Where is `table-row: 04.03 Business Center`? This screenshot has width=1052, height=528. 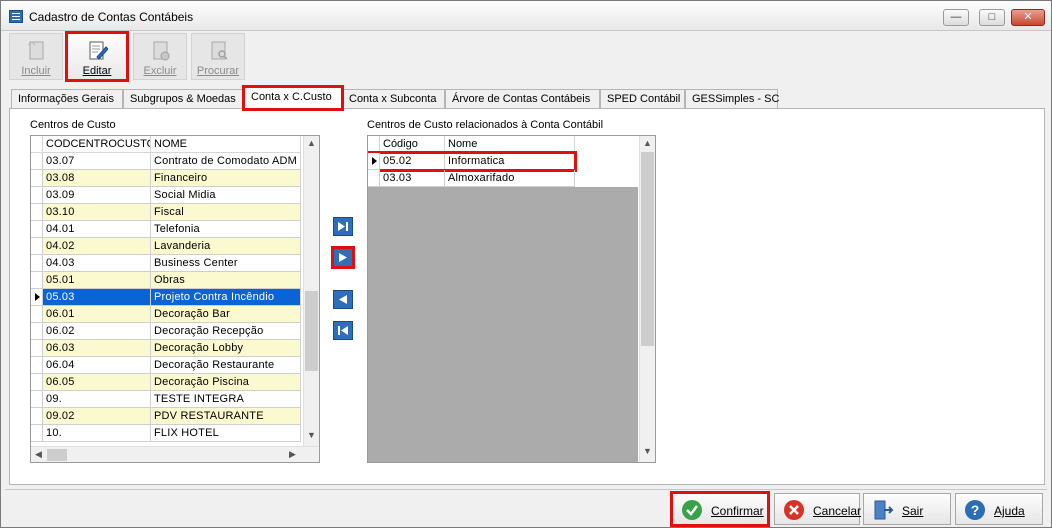
table-row: 04.03 Business Center is located at coordinates (166, 263).